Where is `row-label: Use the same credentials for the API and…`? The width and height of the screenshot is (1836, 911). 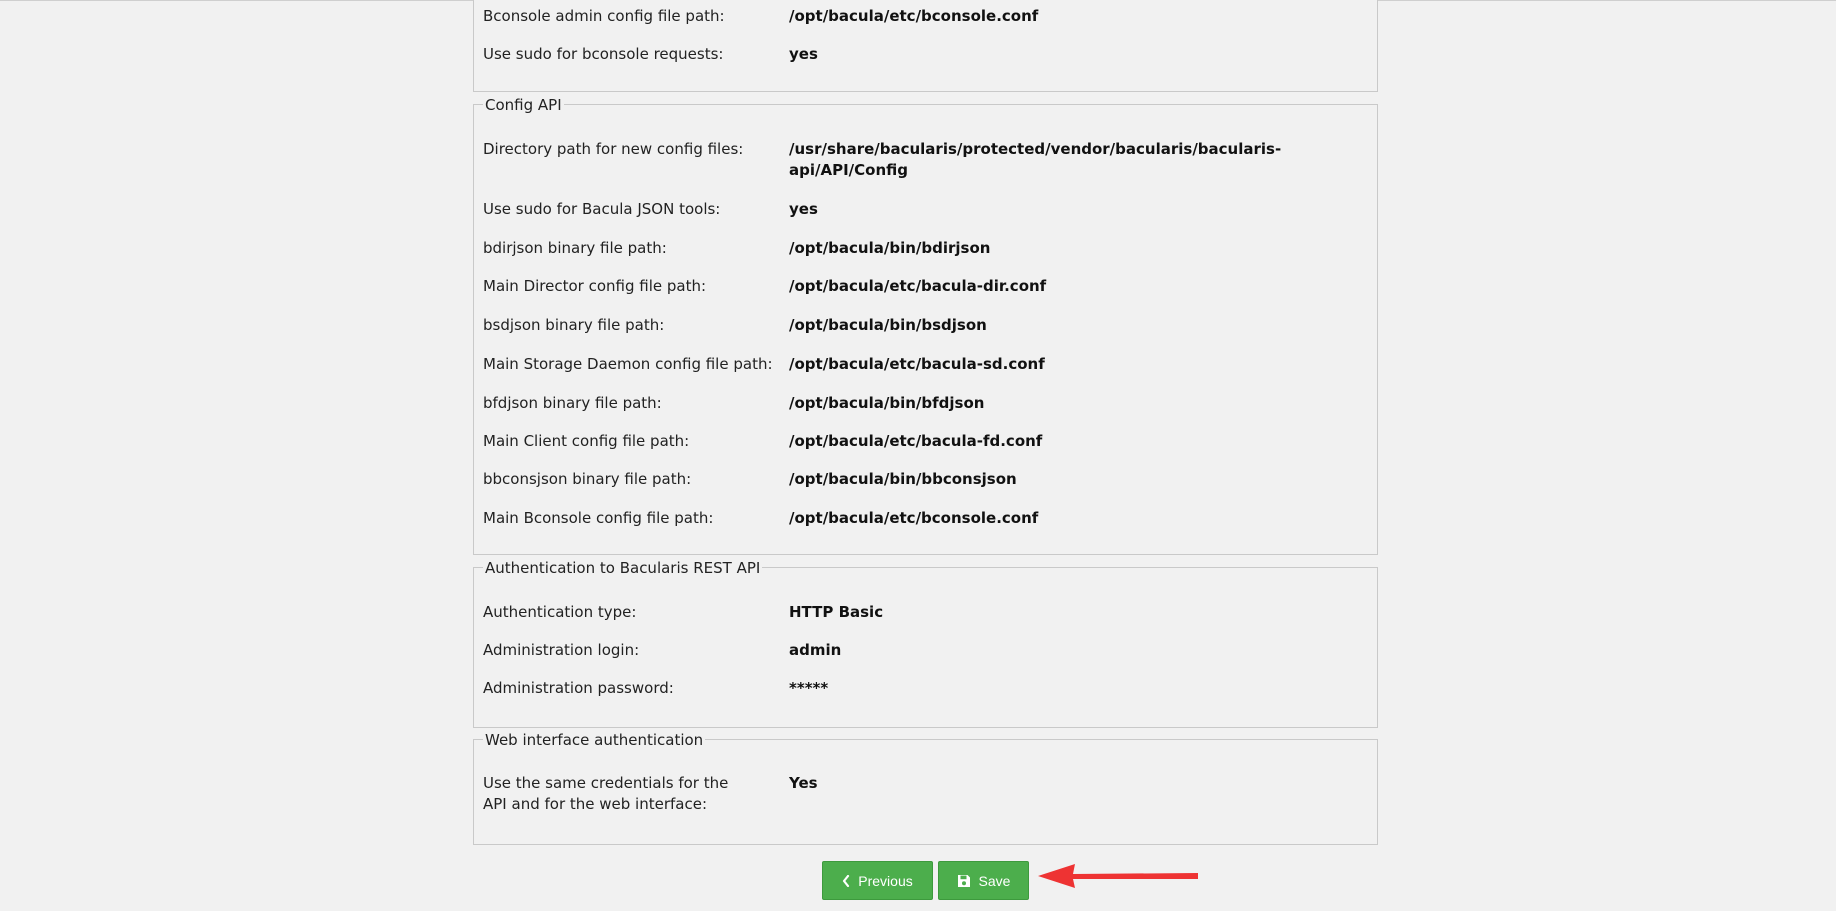 row-label: Use the same credentials for the API and… is located at coordinates (606, 793).